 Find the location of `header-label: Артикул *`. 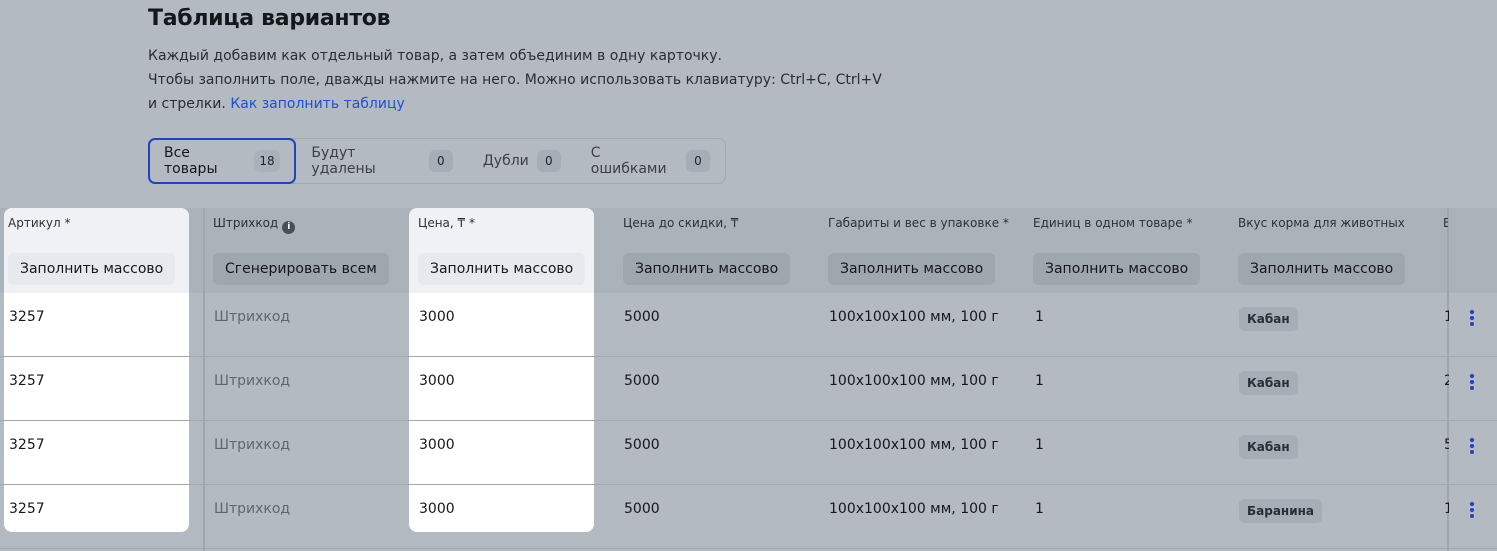

header-label: Артикул * is located at coordinates (39, 223).